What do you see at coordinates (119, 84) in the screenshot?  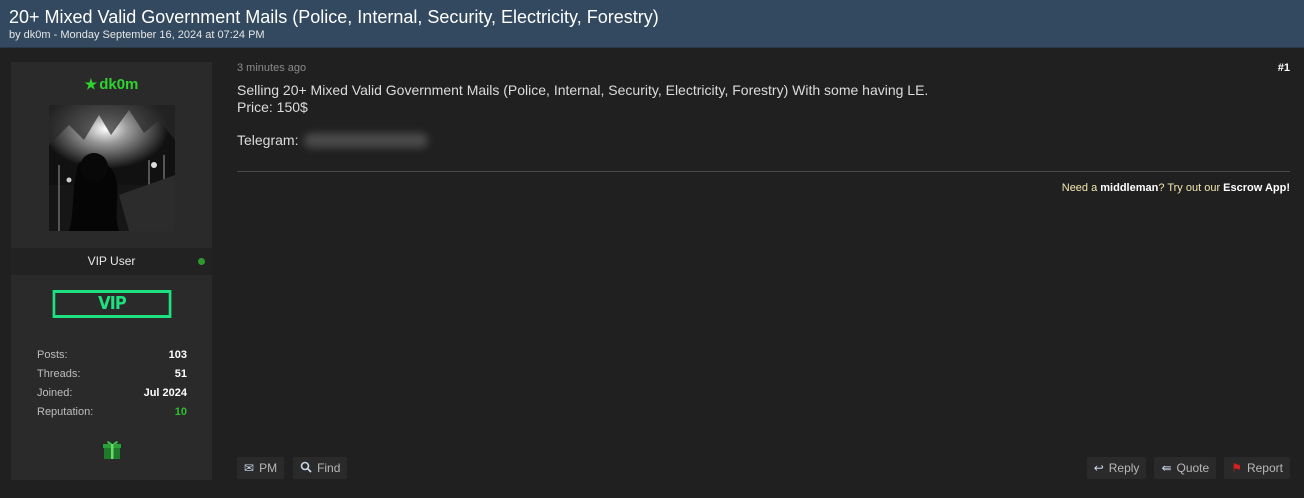 I see `username-text: dk0m` at bounding box center [119, 84].